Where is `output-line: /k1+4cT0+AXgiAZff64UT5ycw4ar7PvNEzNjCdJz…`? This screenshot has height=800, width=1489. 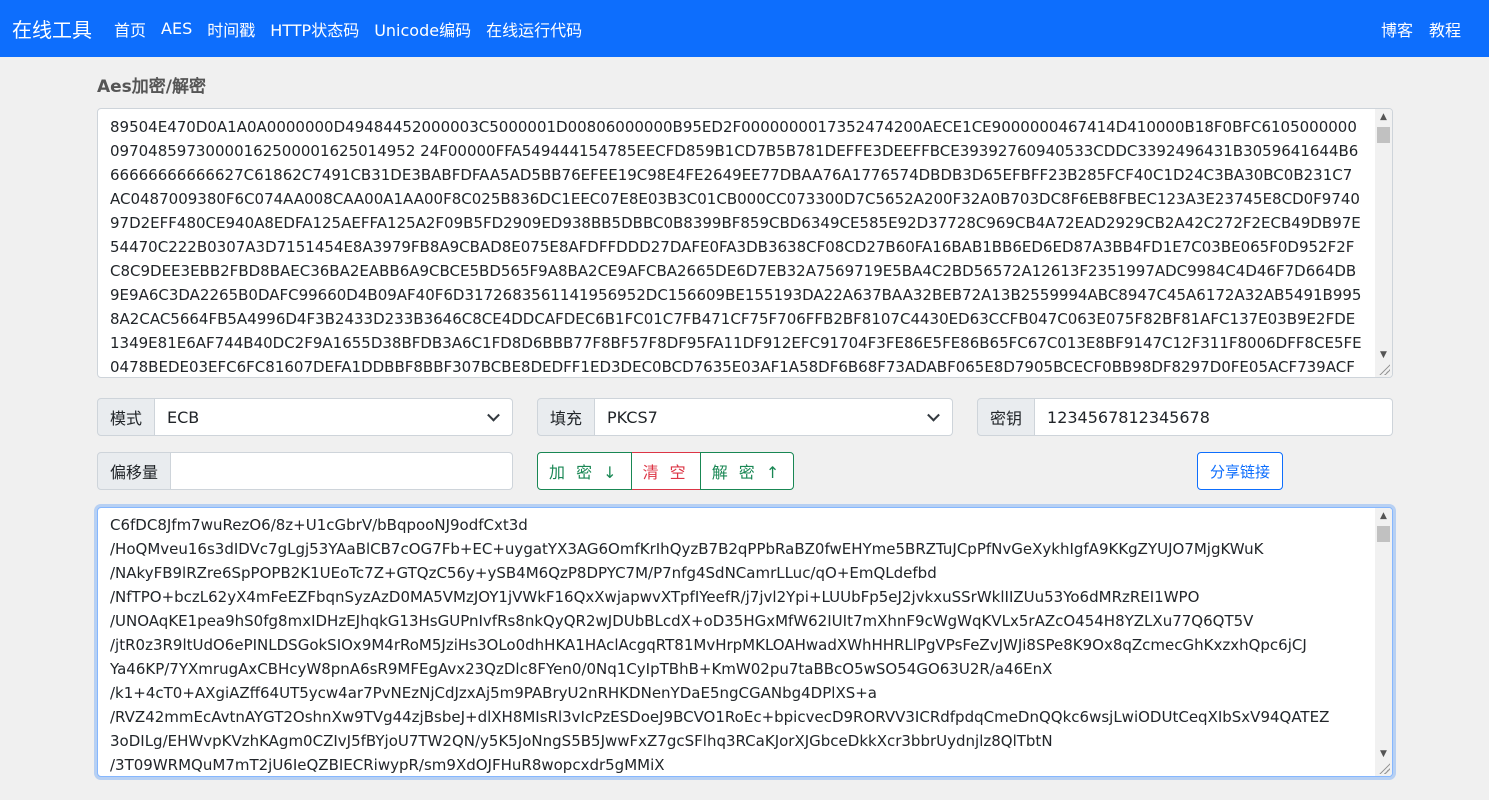 output-line: /k1+4cT0+AXgiAZff64UT5ycw4ar7PvNEzNjCdJz… is located at coordinates (493, 693).